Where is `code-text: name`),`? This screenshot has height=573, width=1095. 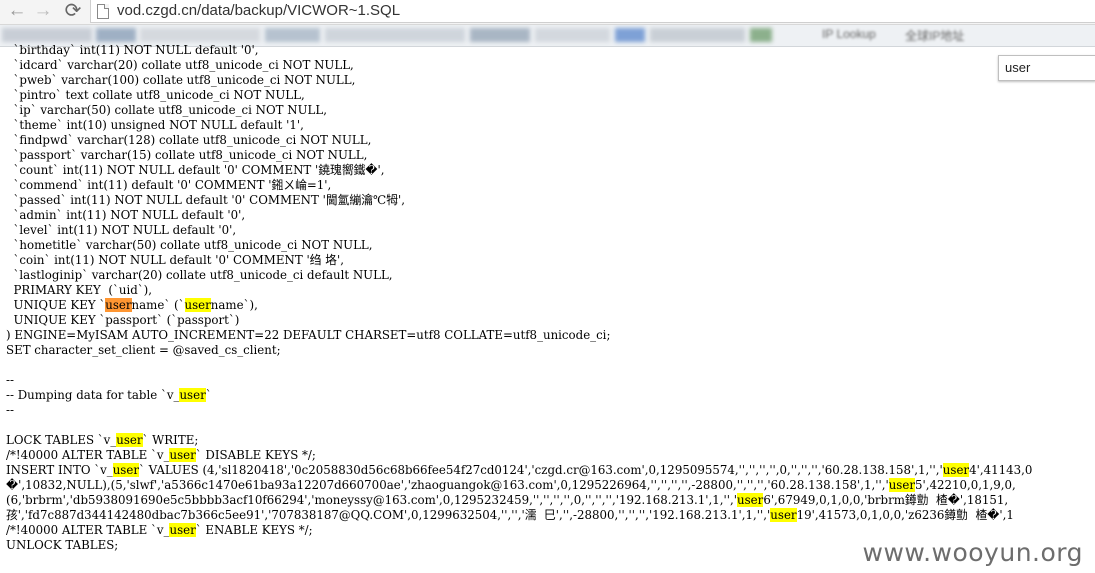
code-text: name`), is located at coordinates (234, 305).